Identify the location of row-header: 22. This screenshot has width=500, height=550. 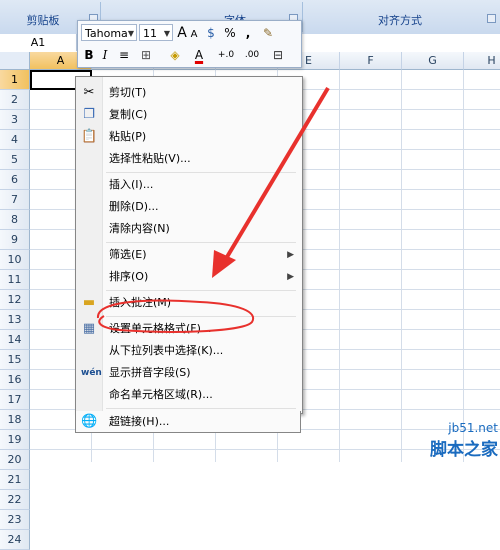
(15, 500).